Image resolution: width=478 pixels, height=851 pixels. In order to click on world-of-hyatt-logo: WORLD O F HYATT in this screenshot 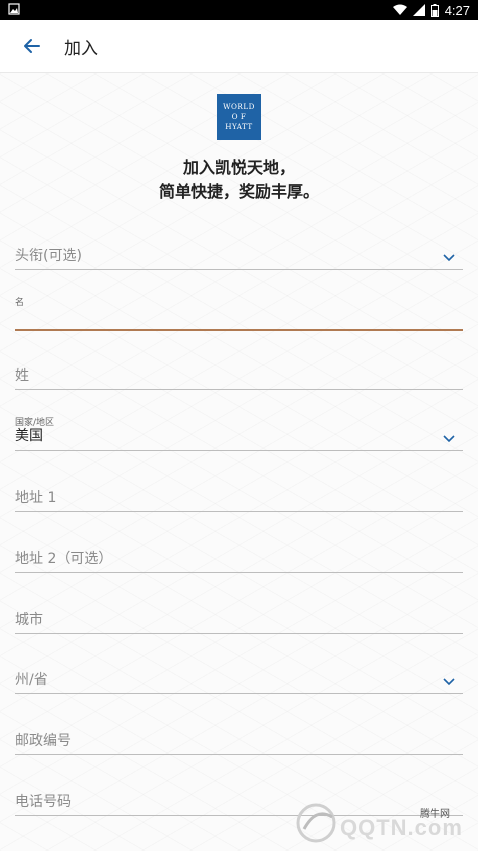, I will do `click(239, 117)`.